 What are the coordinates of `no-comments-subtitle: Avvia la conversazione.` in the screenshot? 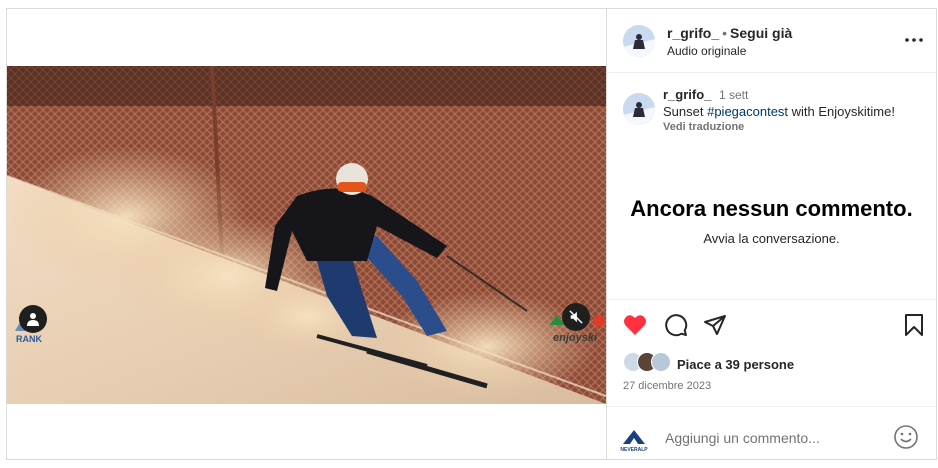 It's located at (771, 238).